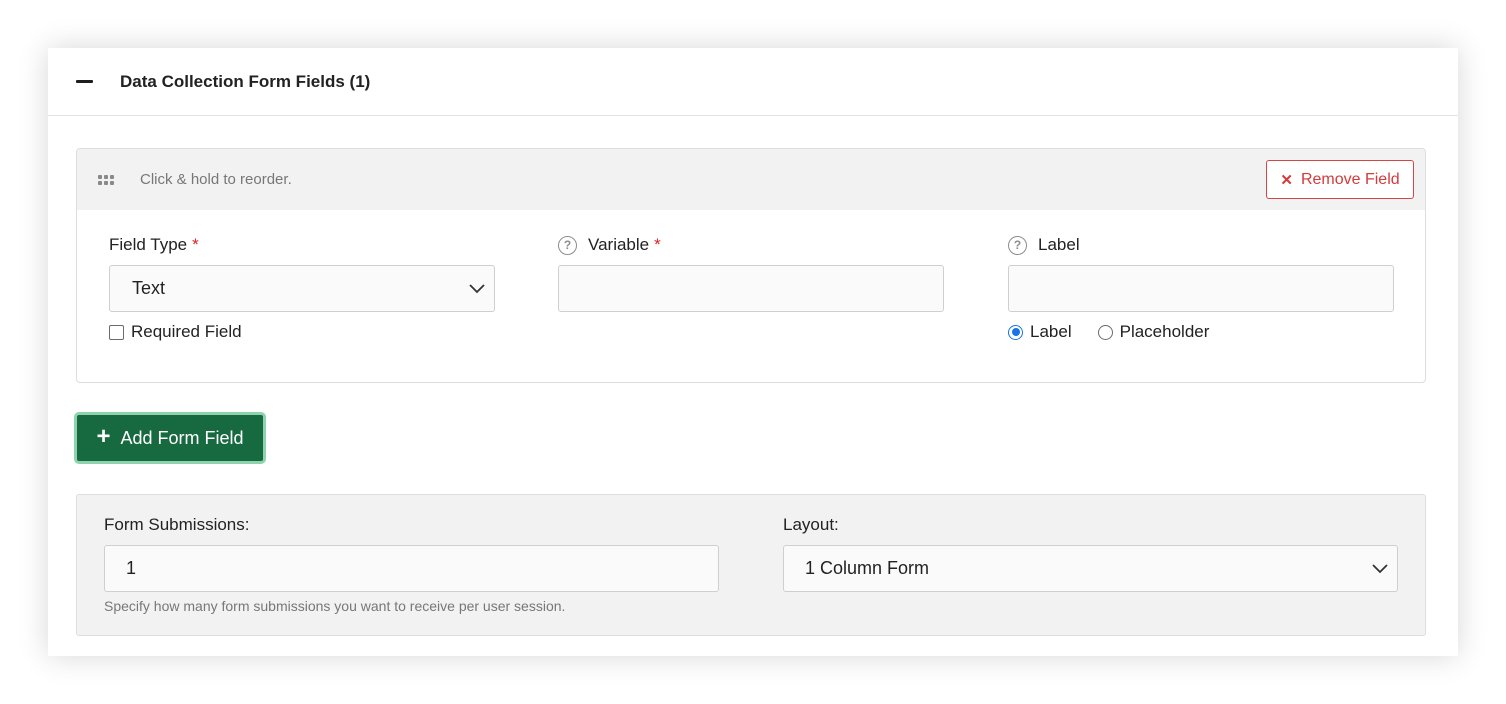 This screenshot has height=704, width=1506. I want to click on variable-group: ? Variable *, so click(751, 273).